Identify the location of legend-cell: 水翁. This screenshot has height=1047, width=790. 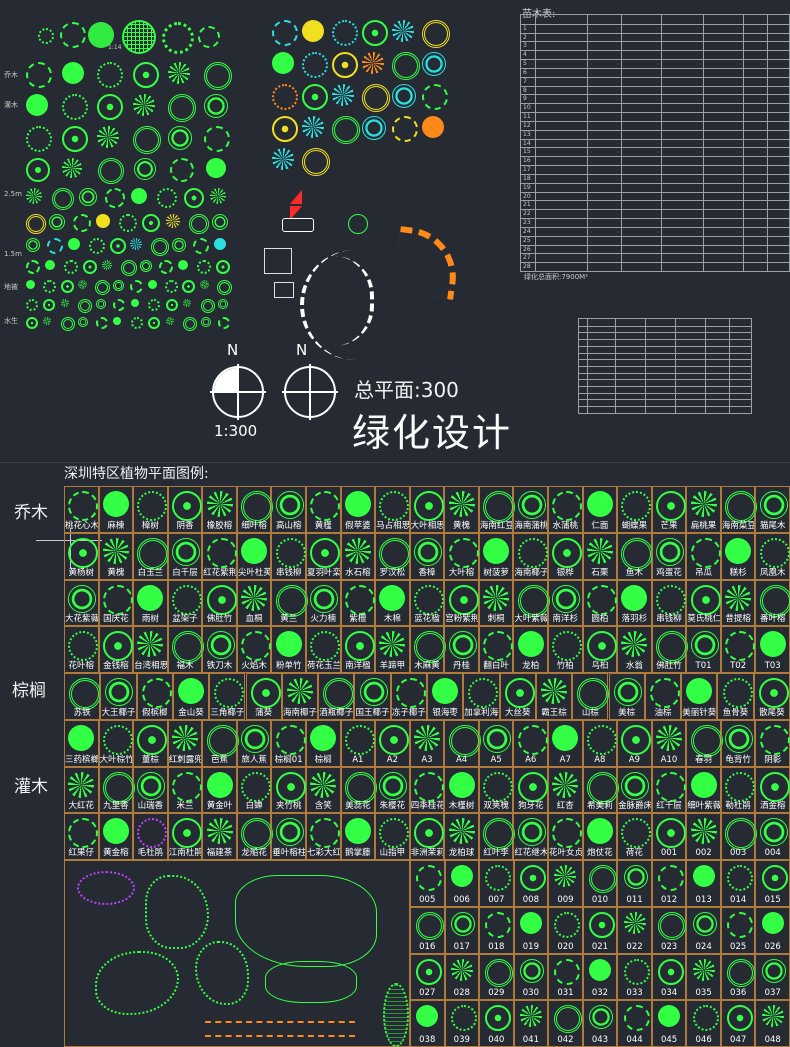
(634, 649).